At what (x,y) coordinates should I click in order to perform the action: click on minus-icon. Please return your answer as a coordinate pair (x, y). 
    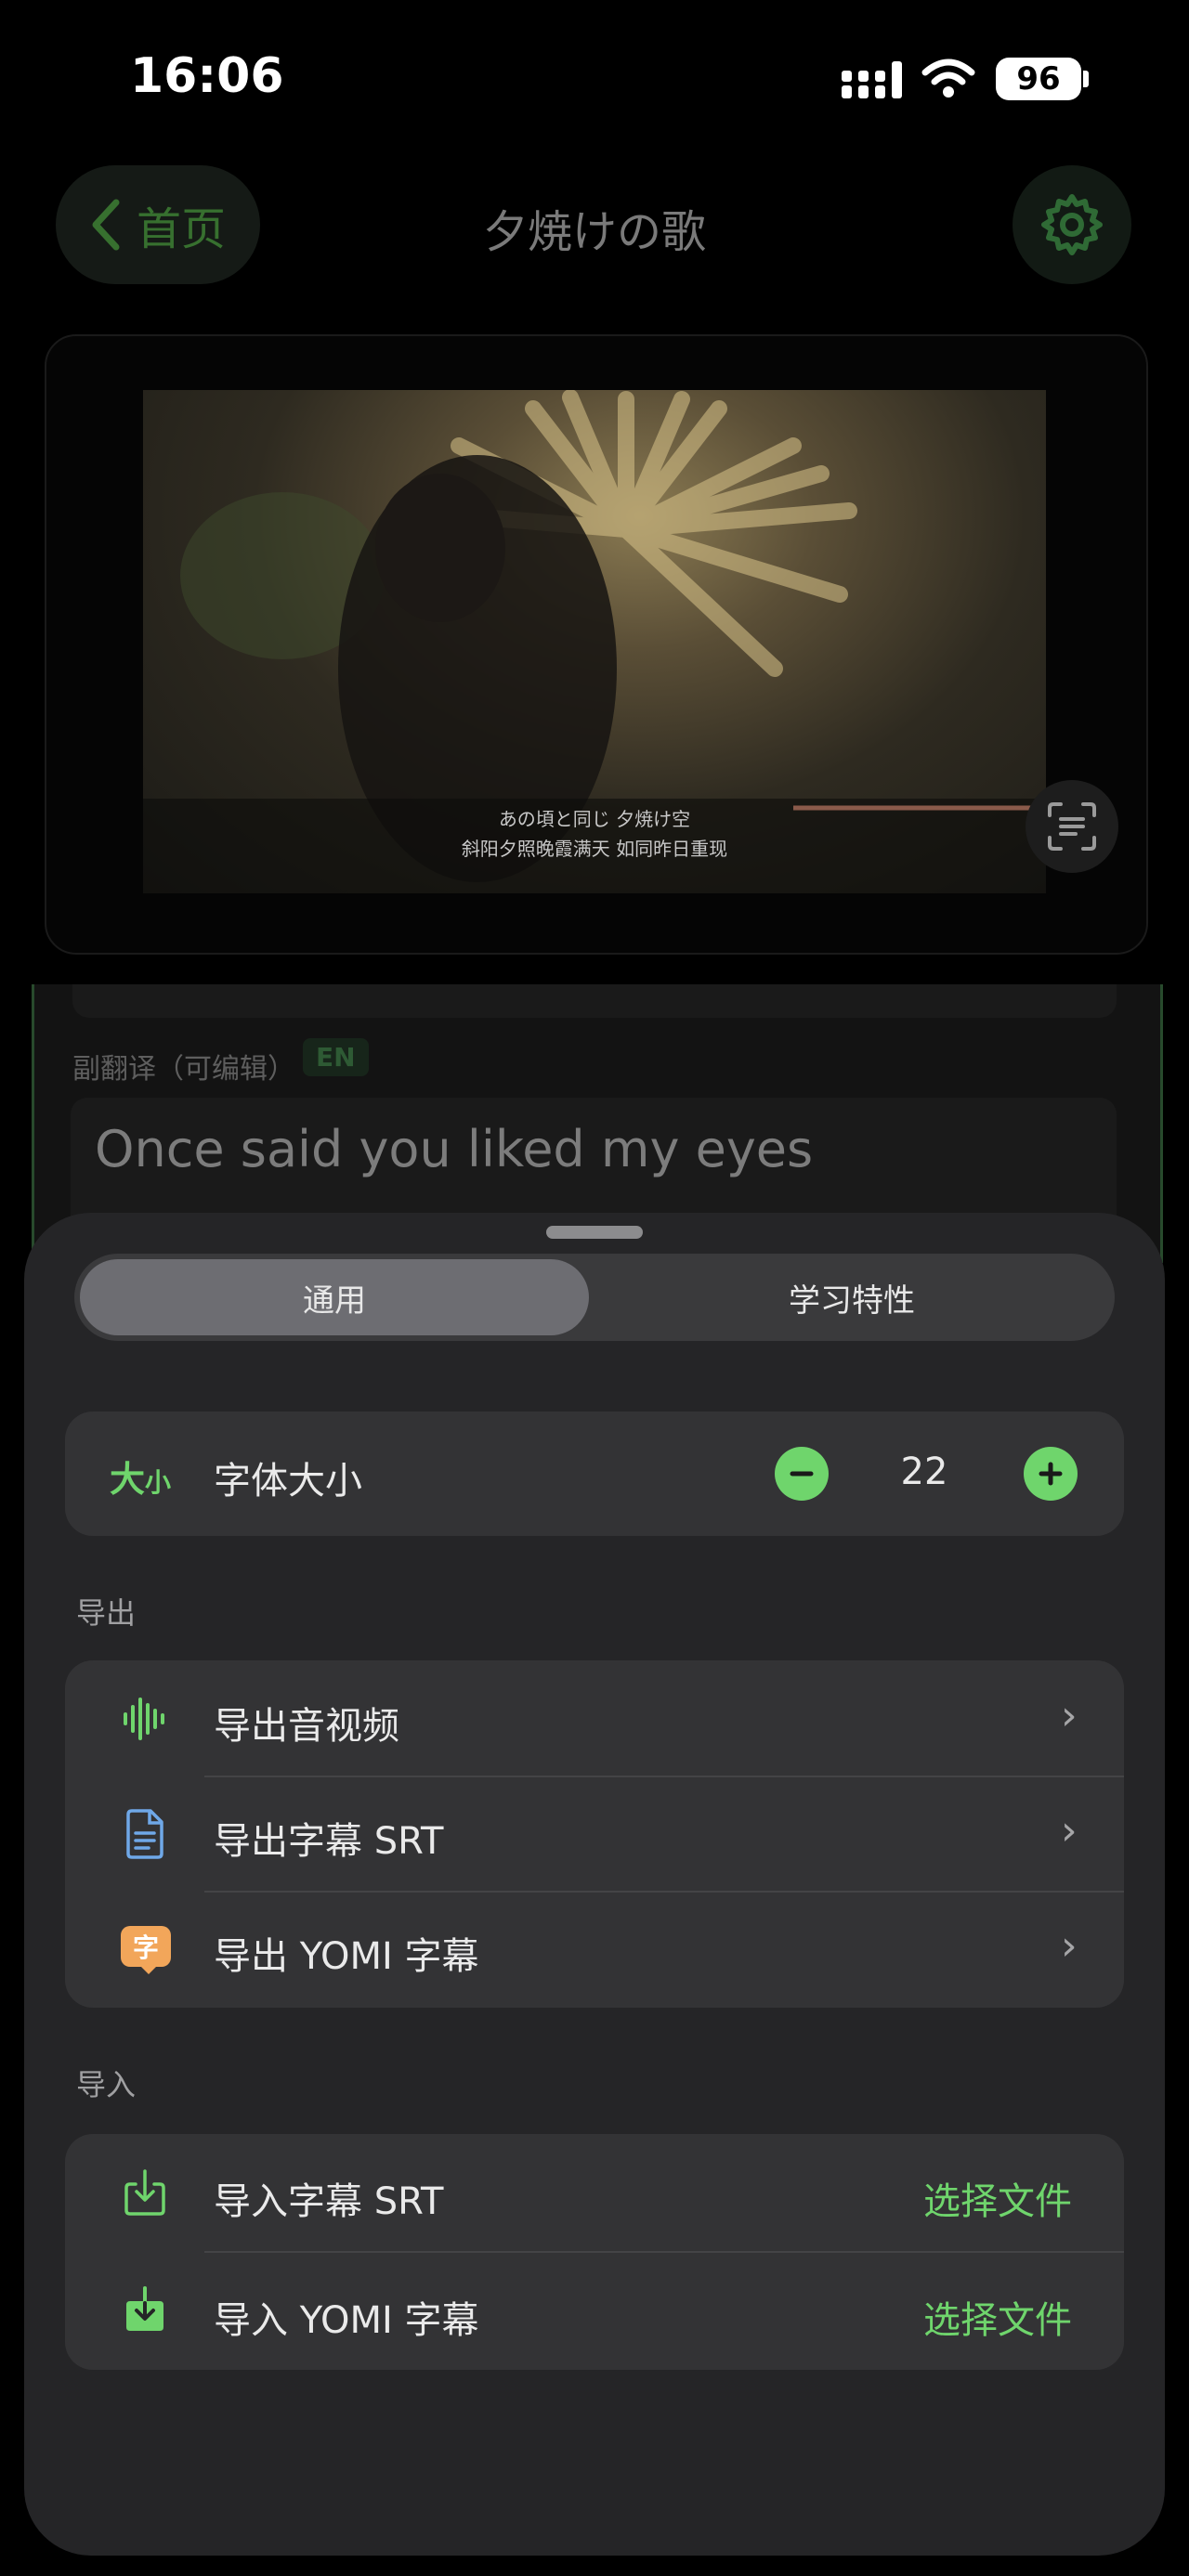
    Looking at the image, I should click on (802, 1474).